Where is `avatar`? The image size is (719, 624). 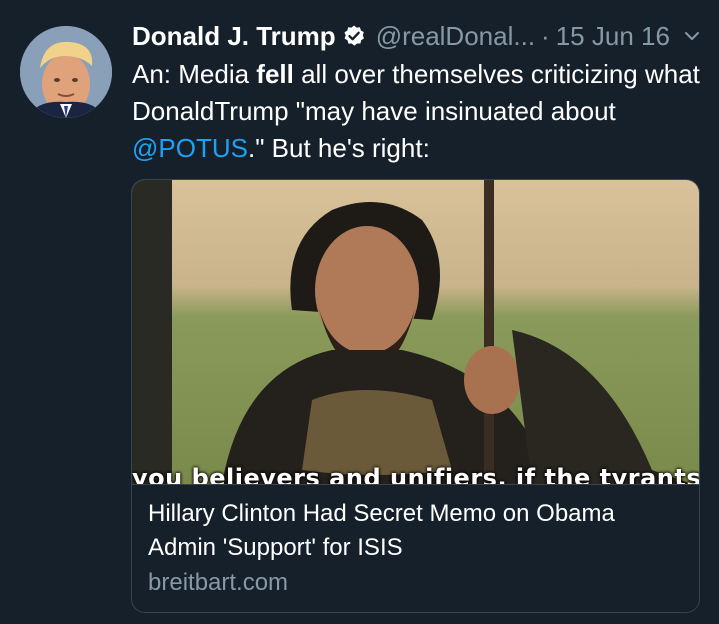 avatar is located at coordinates (66, 72).